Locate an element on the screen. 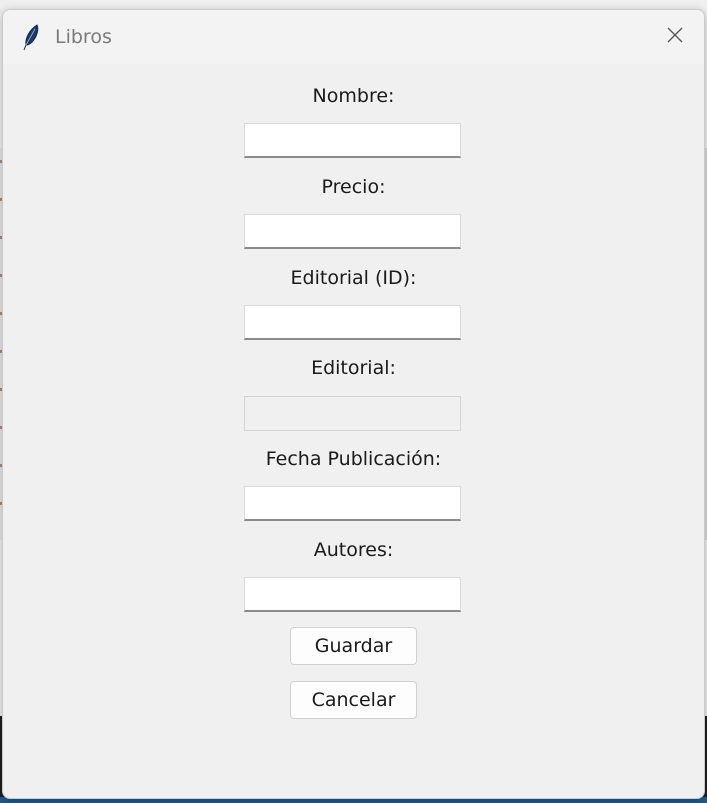 The image size is (707, 803). editorial-id-label: Editorial (ID): is located at coordinates (353, 278).